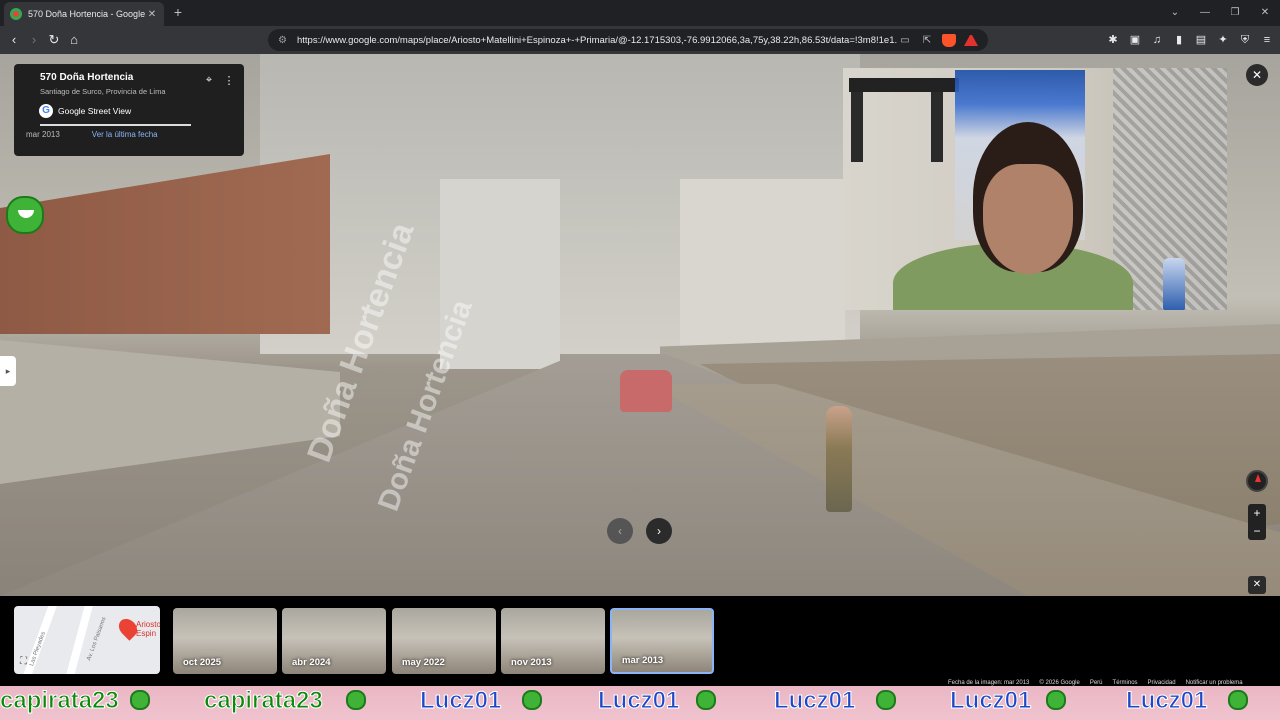 The width and height of the screenshot is (1280, 720). Describe the element at coordinates (97, 639) in the screenshot. I see `minimap-street-label: Av. Los Paisanos` at that location.